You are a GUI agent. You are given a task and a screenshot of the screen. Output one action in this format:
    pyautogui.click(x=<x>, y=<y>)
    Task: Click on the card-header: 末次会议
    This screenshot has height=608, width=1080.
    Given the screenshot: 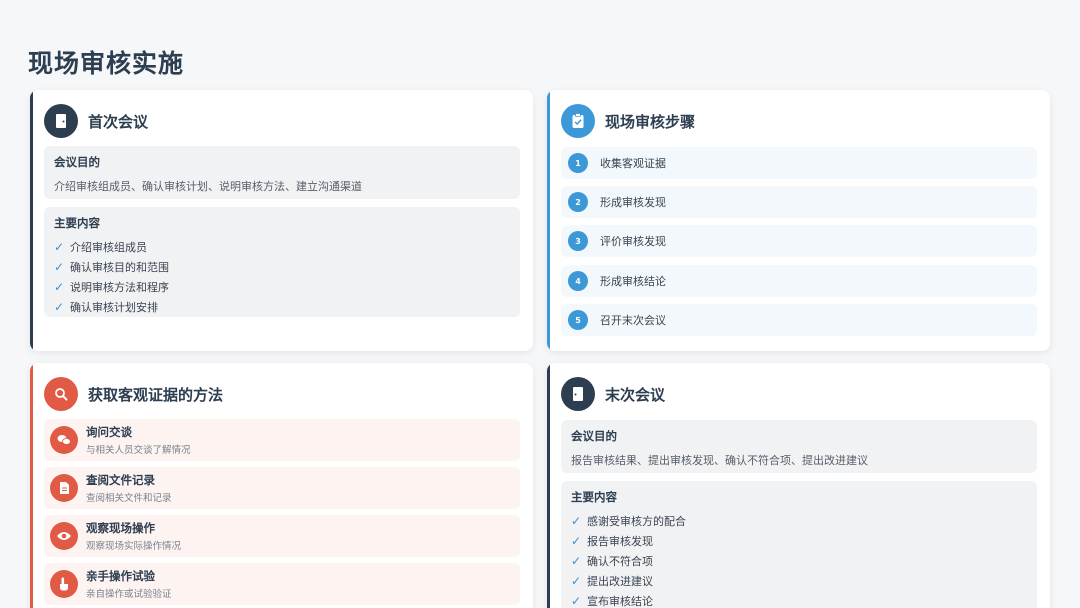 What is the action you would take?
    pyautogui.click(x=613, y=394)
    